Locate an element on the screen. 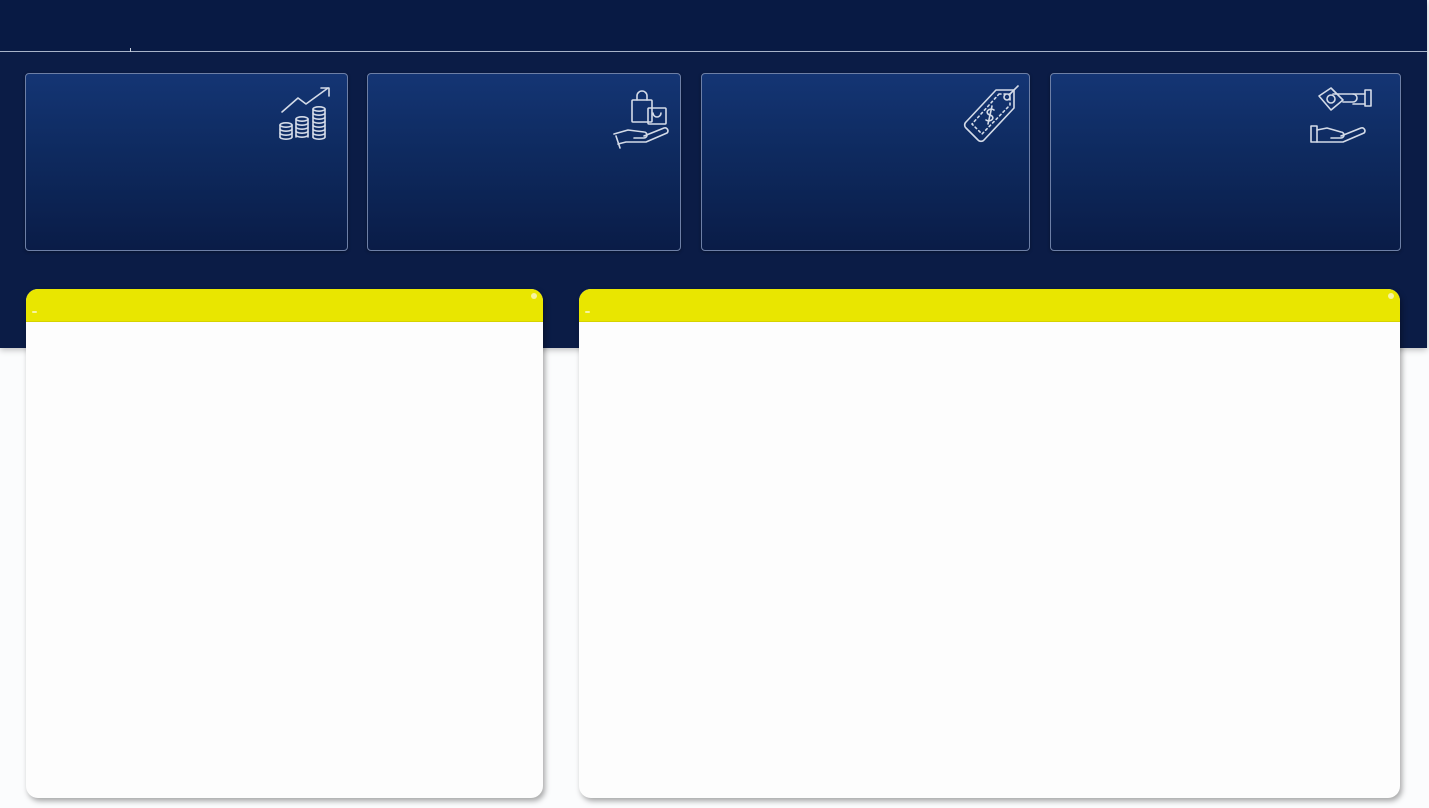  growth-coins-icon is located at coordinates (308, 116).